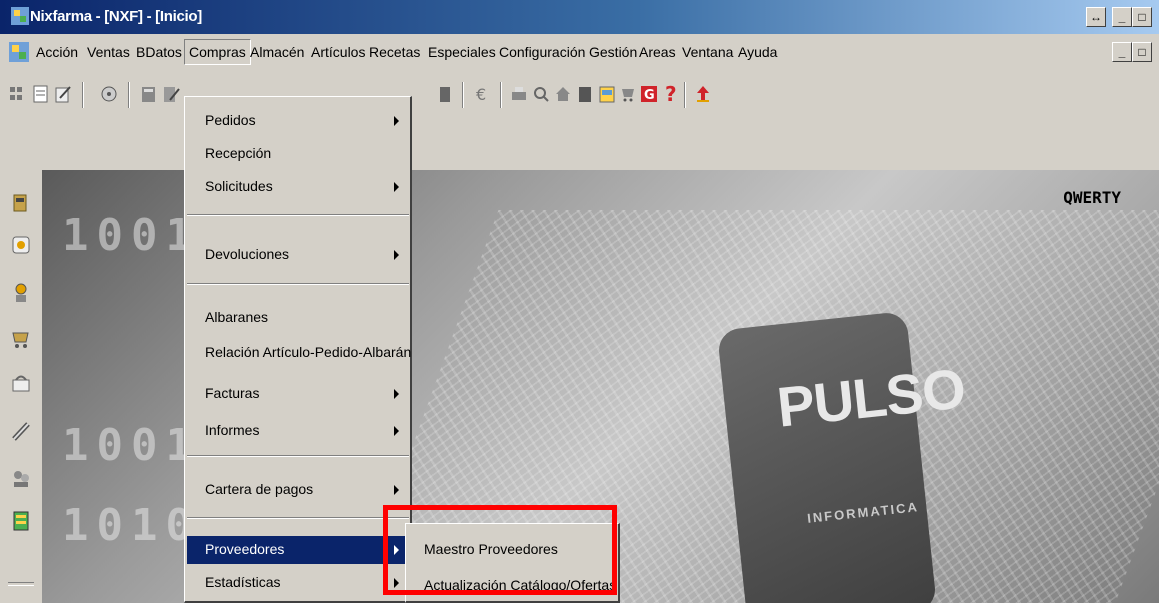 This screenshot has width=1159, height=603. Describe the element at coordinates (563, 94) in the screenshot. I see `home-icon` at that location.